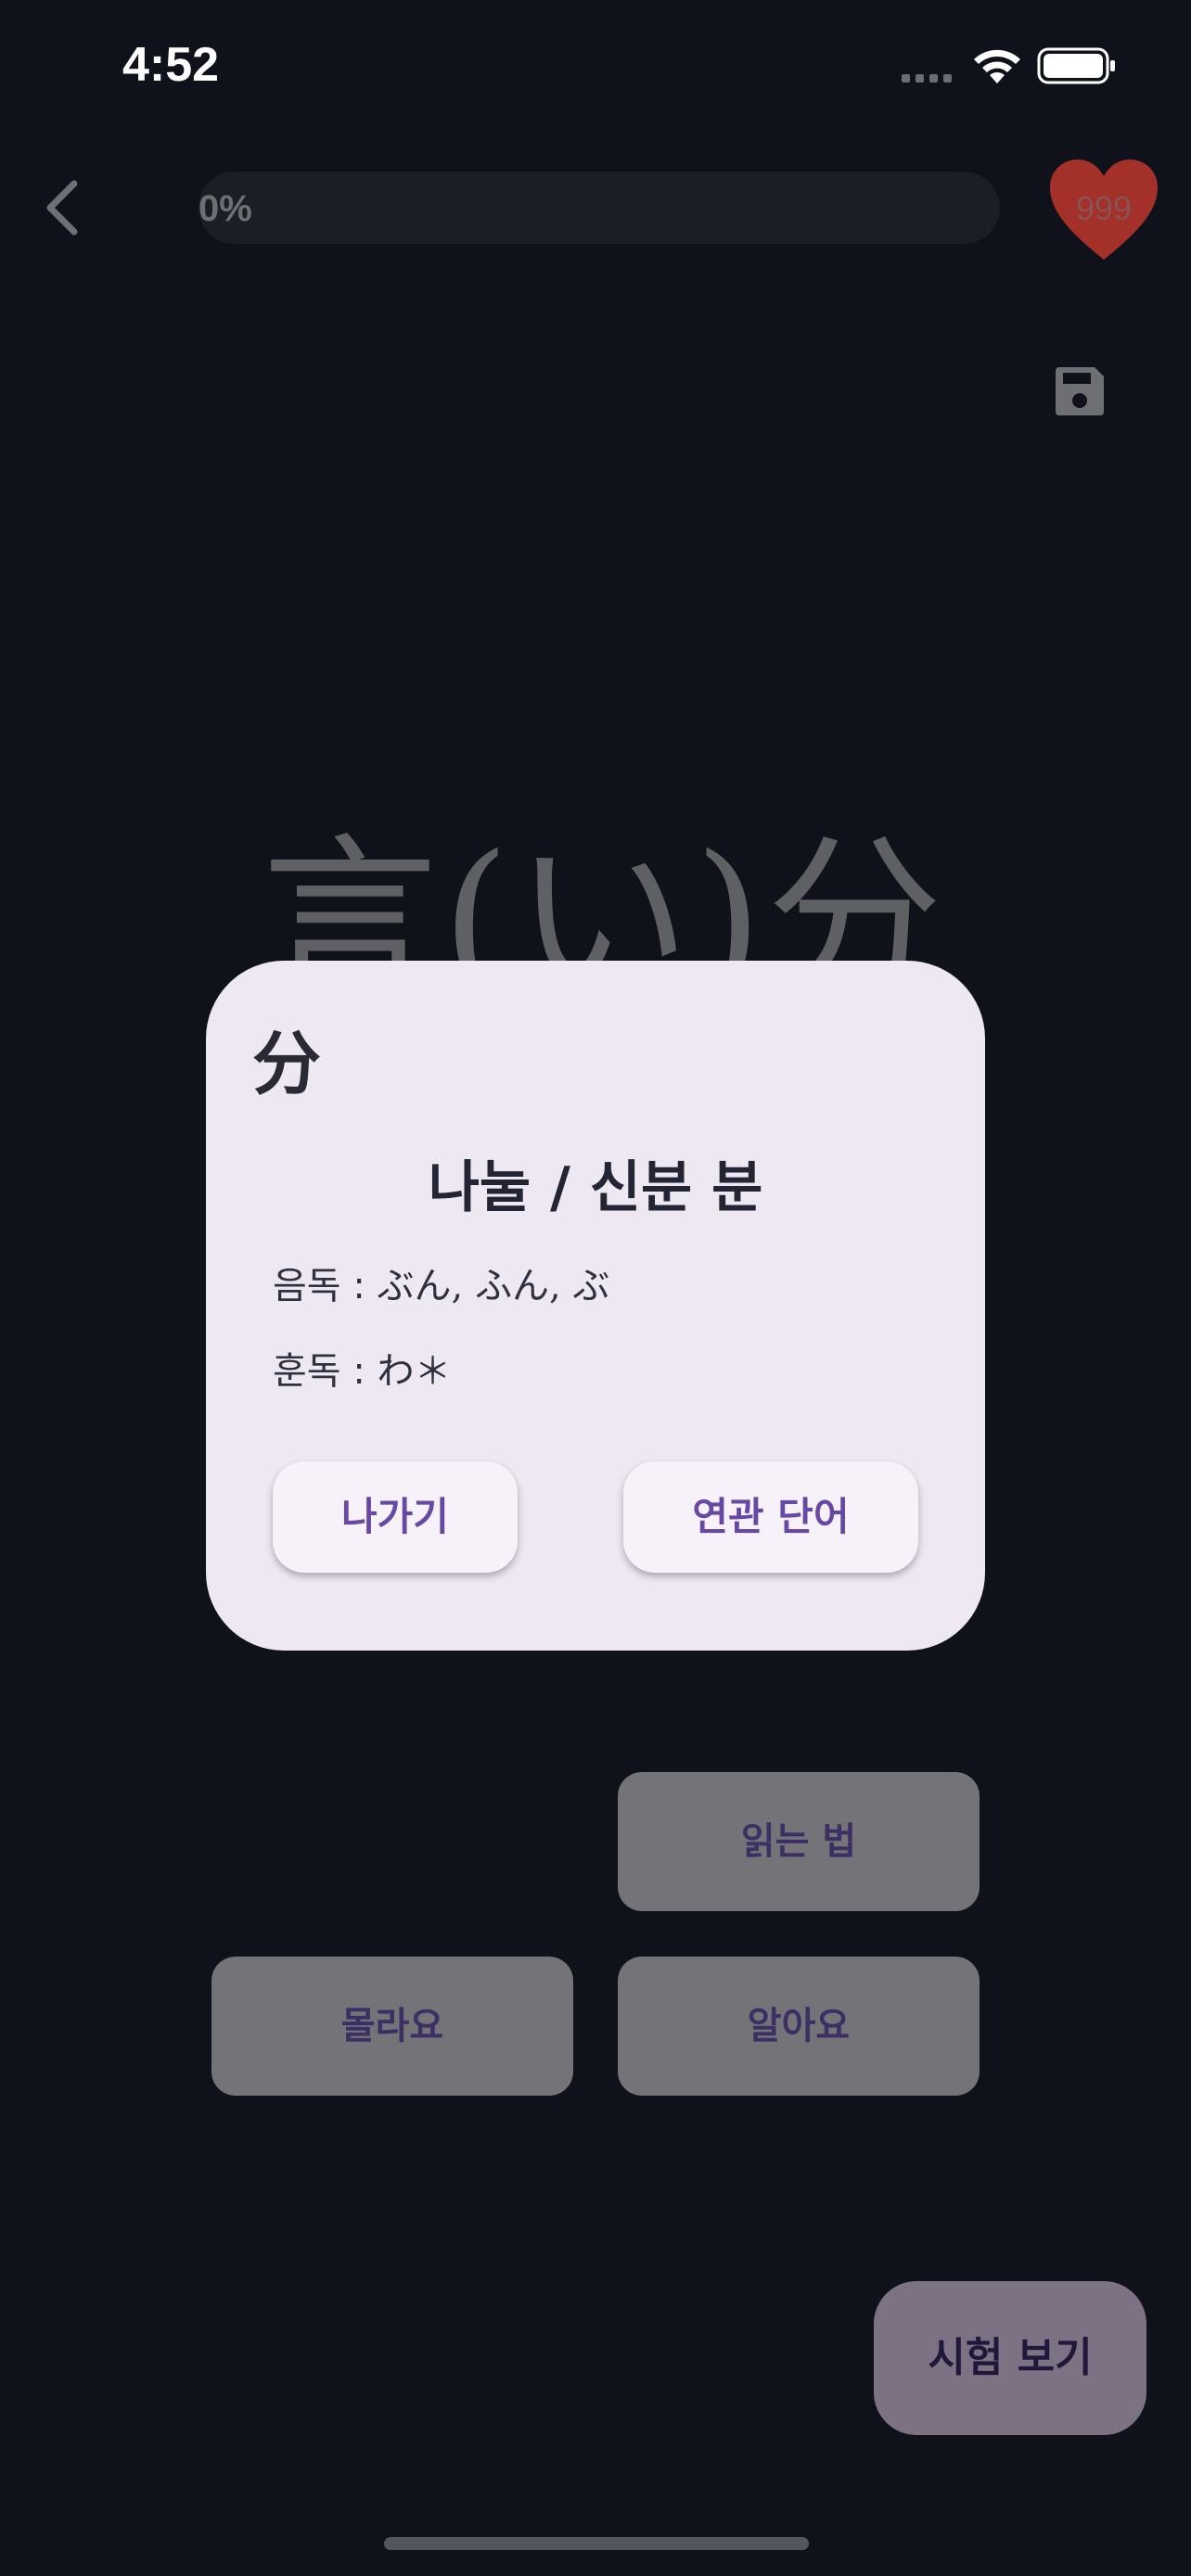 The height and width of the screenshot is (2576, 1191). Describe the element at coordinates (997, 66) in the screenshot. I see `wifi-icon` at that location.